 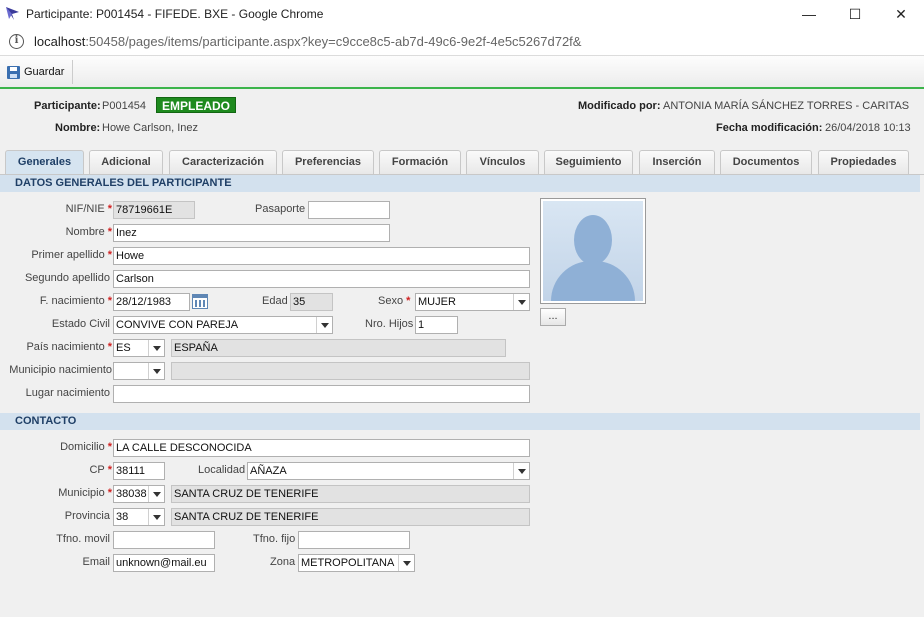 What do you see at coordinates (588, 162) in the screenshot?
I see `tab-seguimiento: Seguimiento` at bounding box center [588, 162].